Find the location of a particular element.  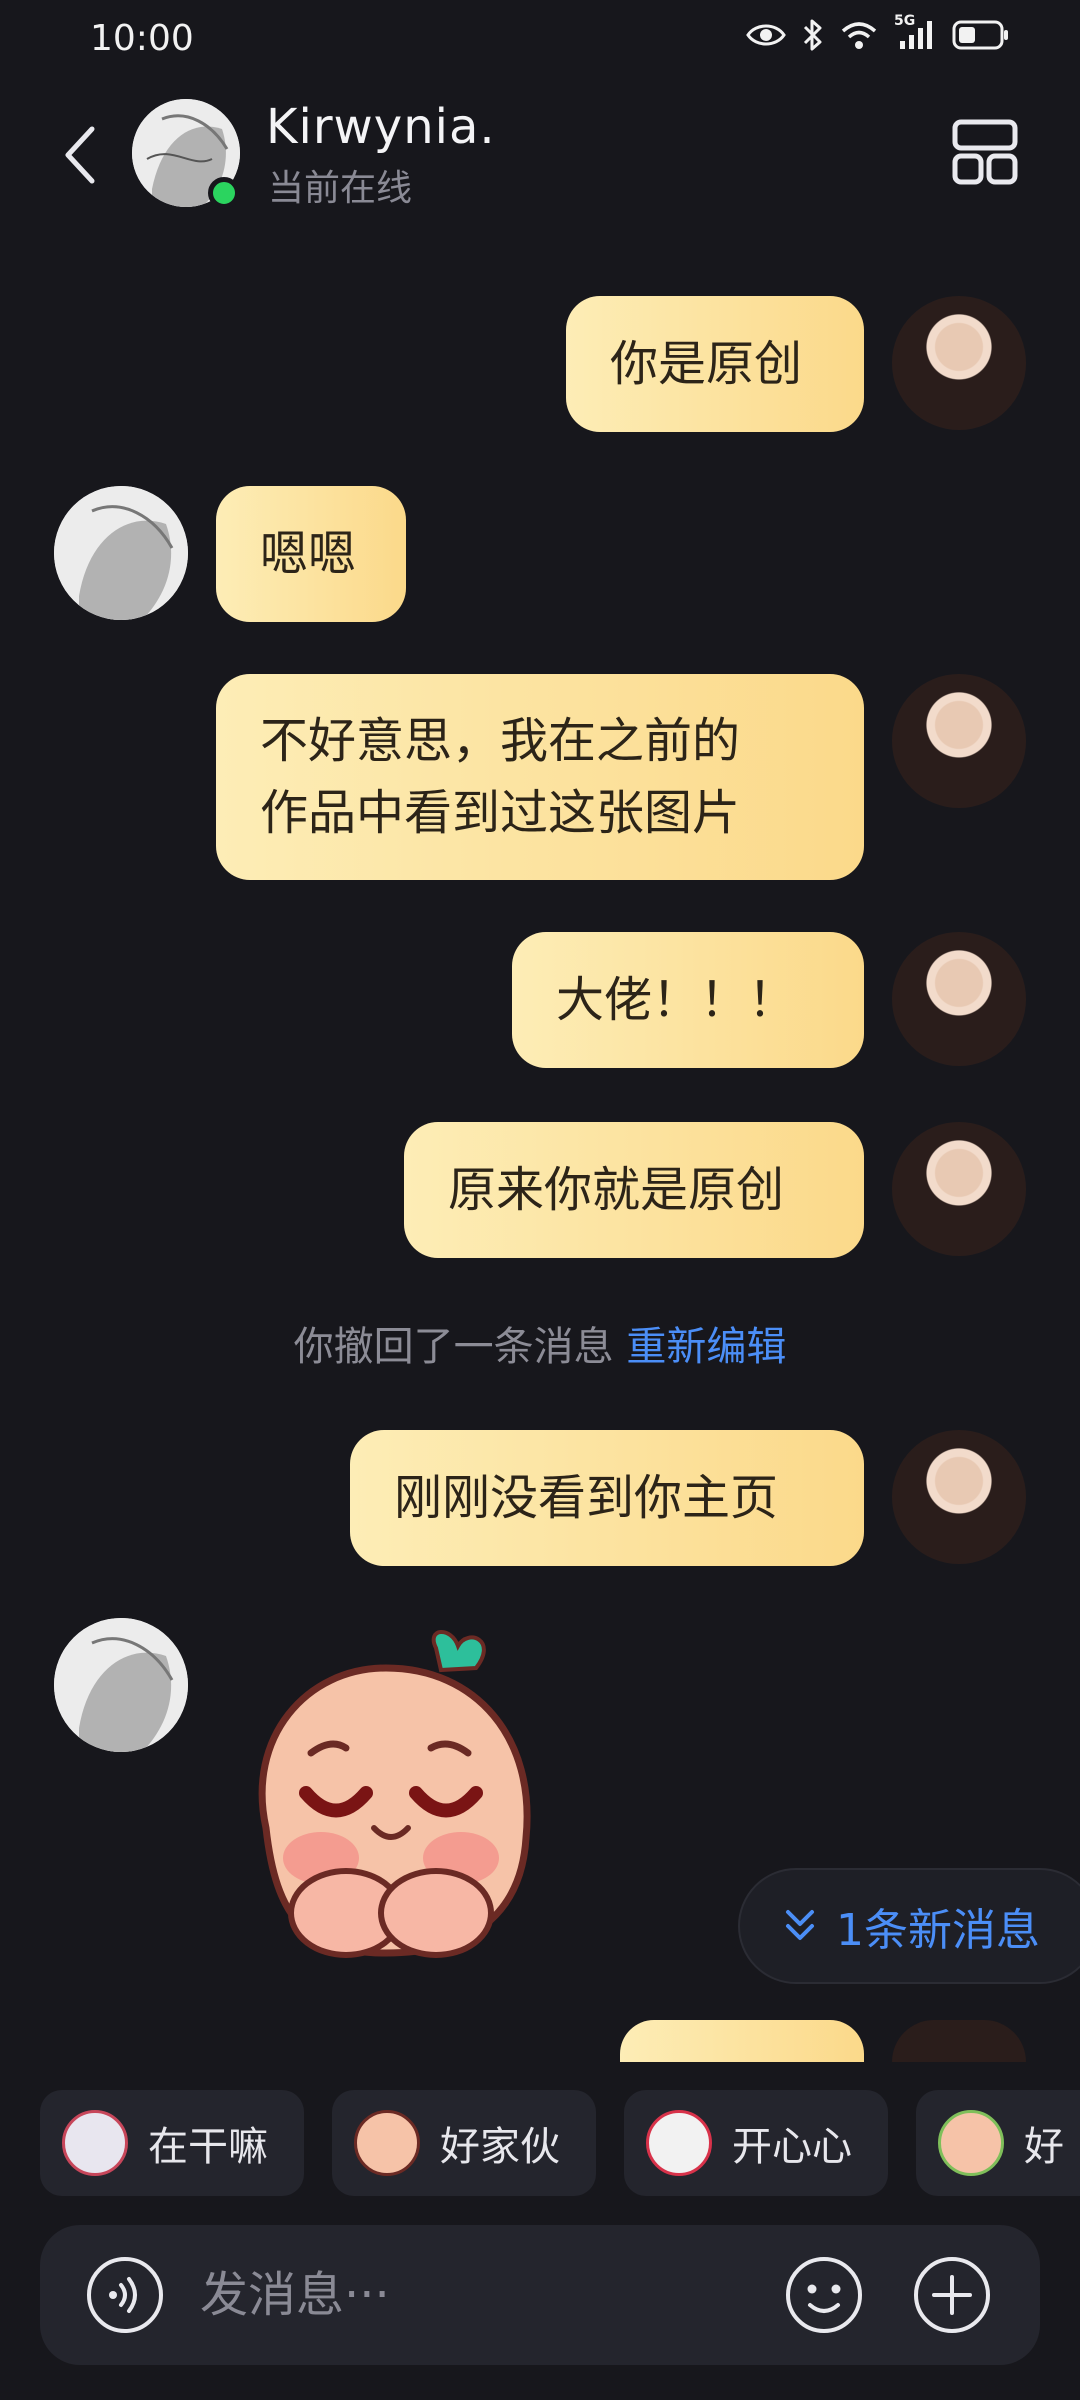

layout-menu-button is located at coordinates (985, 152).